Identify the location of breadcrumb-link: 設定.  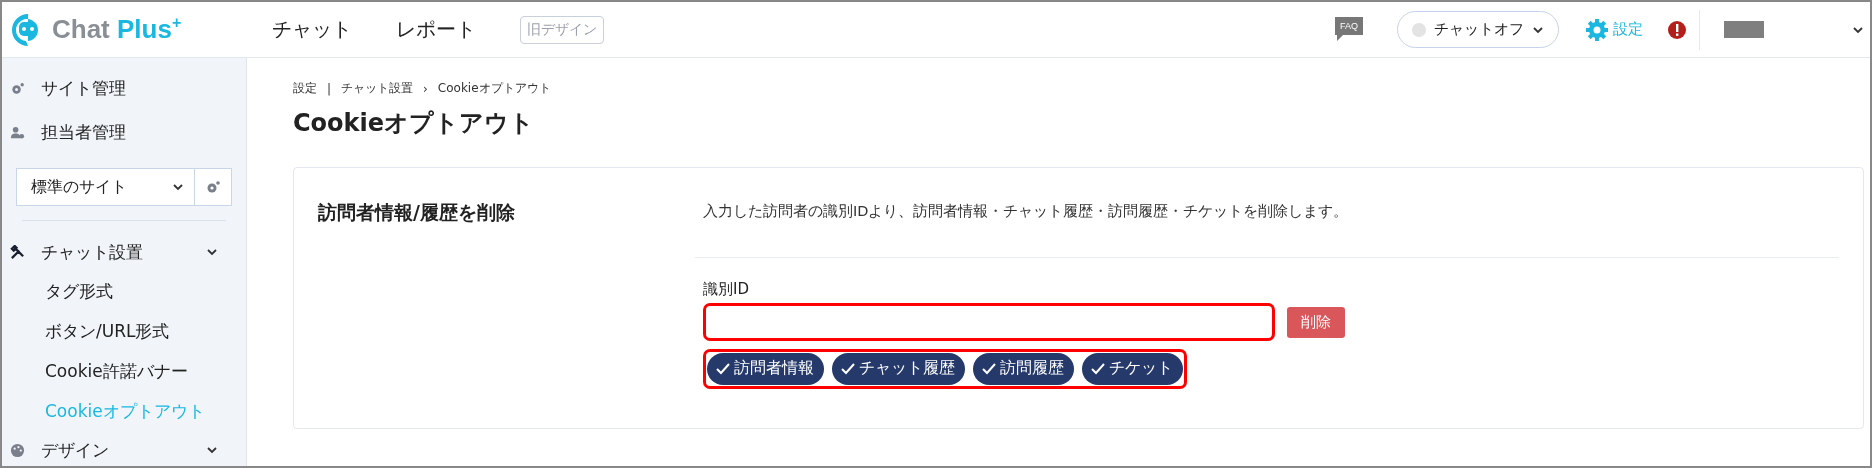
(305, 88).